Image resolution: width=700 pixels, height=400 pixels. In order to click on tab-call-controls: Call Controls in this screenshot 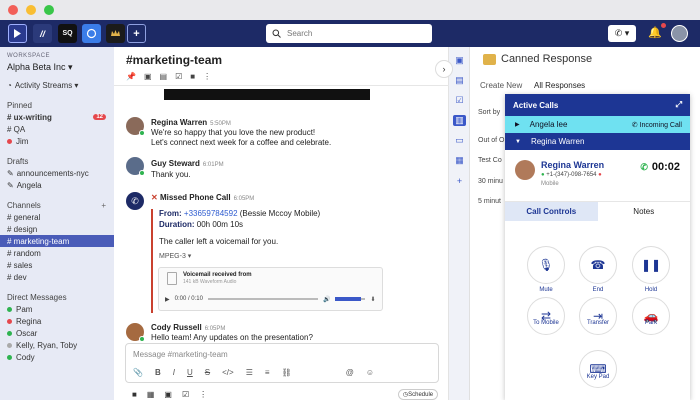, I will do `click(551, 211)`.